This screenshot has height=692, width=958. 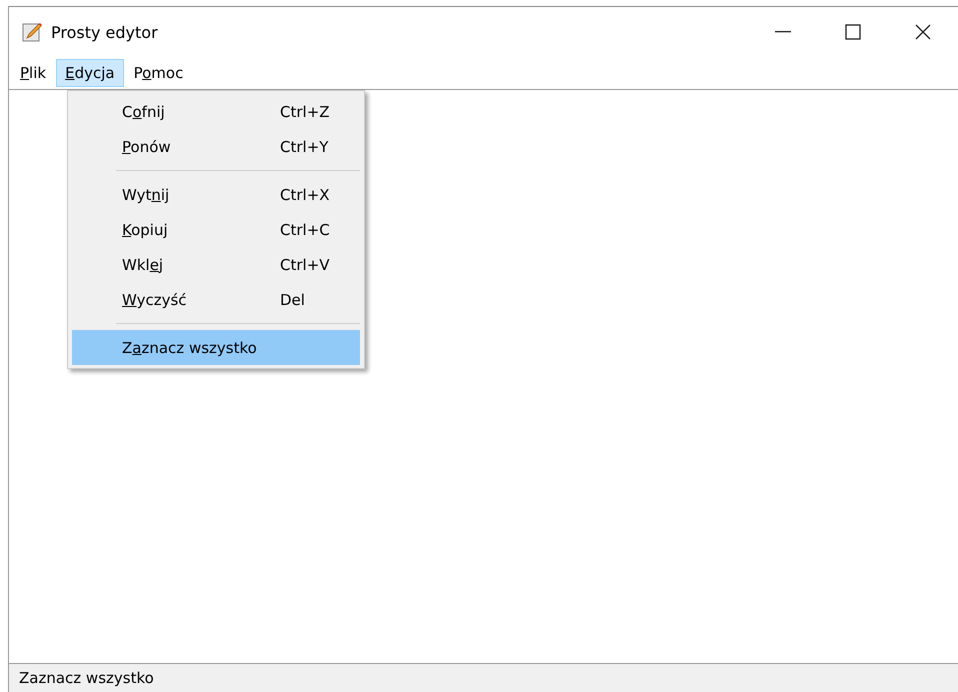 I want to click on menu-bar-item: Pomoc, so click(x=158, y=73).